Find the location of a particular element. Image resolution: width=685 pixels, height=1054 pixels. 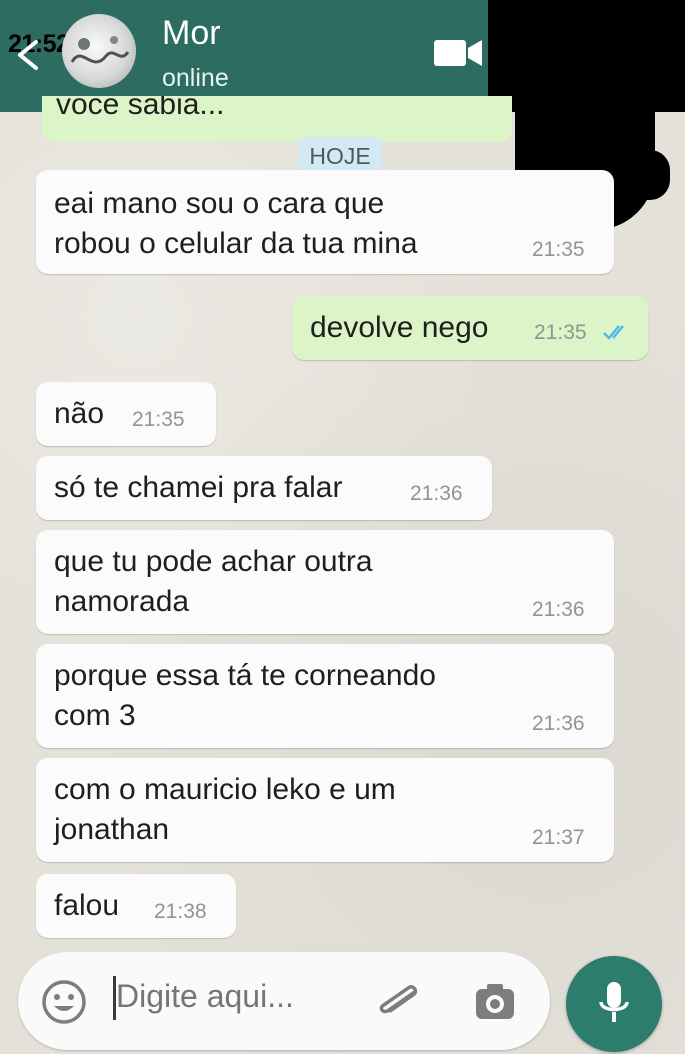

message-bubble-incoming: falou 21:38 is located at coordinates (136, 906).